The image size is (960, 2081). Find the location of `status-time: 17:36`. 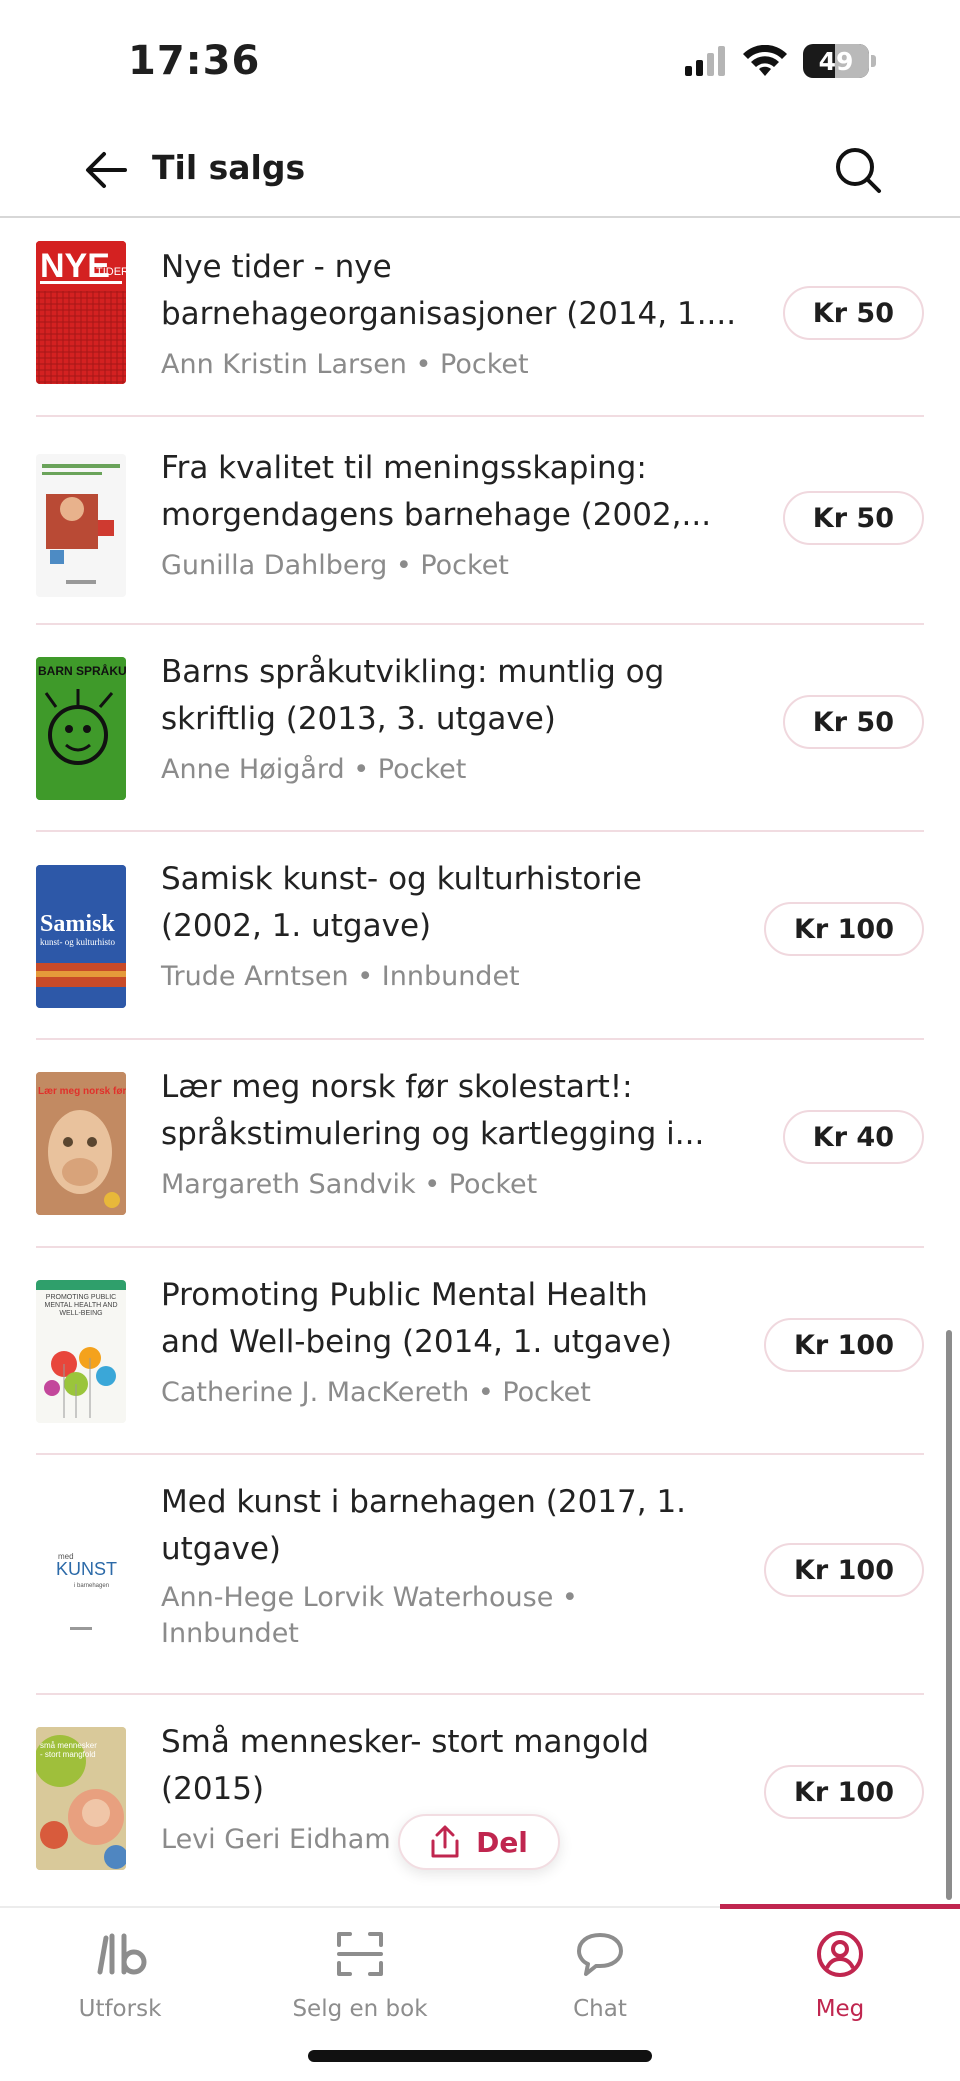

status-time: 17:36 is located at coordinates (194, 61).